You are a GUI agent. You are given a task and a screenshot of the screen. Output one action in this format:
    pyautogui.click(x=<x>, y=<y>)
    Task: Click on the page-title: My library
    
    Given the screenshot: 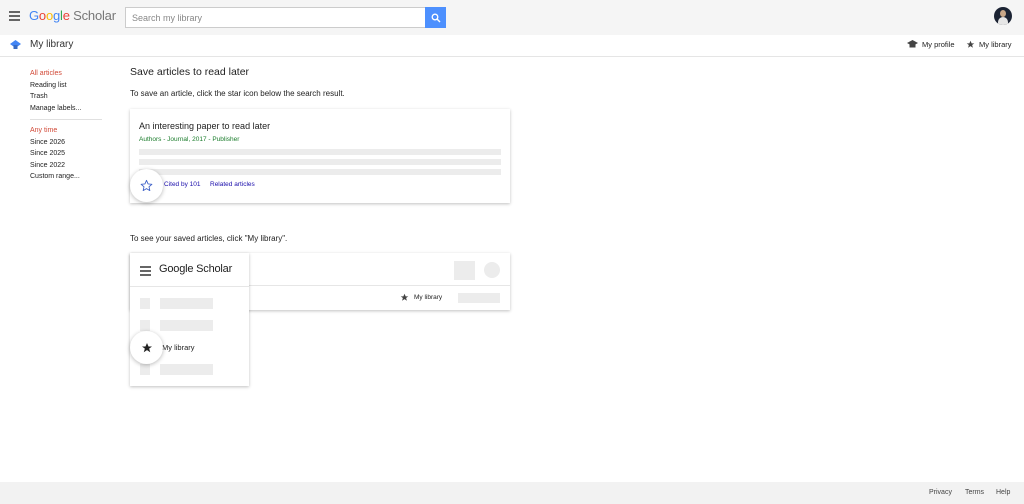 What is the action you would take?
    pyautogui.click(x=52, y=44)
    